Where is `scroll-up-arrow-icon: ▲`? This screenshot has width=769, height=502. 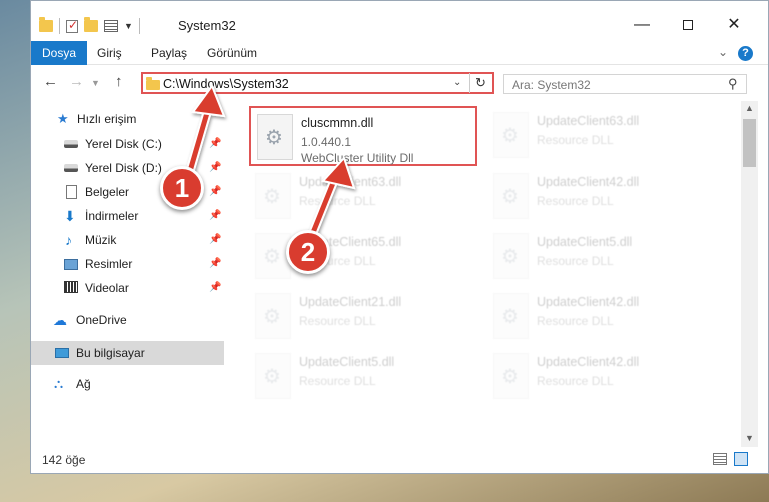
scroll-up-arrow-icon: ▲ is located at coordinates (749, 108).